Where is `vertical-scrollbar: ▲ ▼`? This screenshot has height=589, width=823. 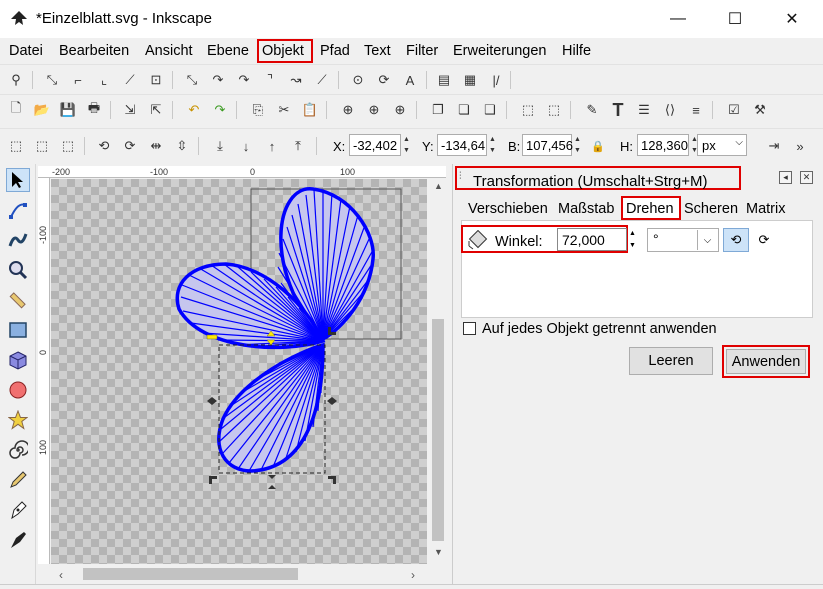
vertical-scrollbar: ▲ ▼ is located at coordinates (438, 371).